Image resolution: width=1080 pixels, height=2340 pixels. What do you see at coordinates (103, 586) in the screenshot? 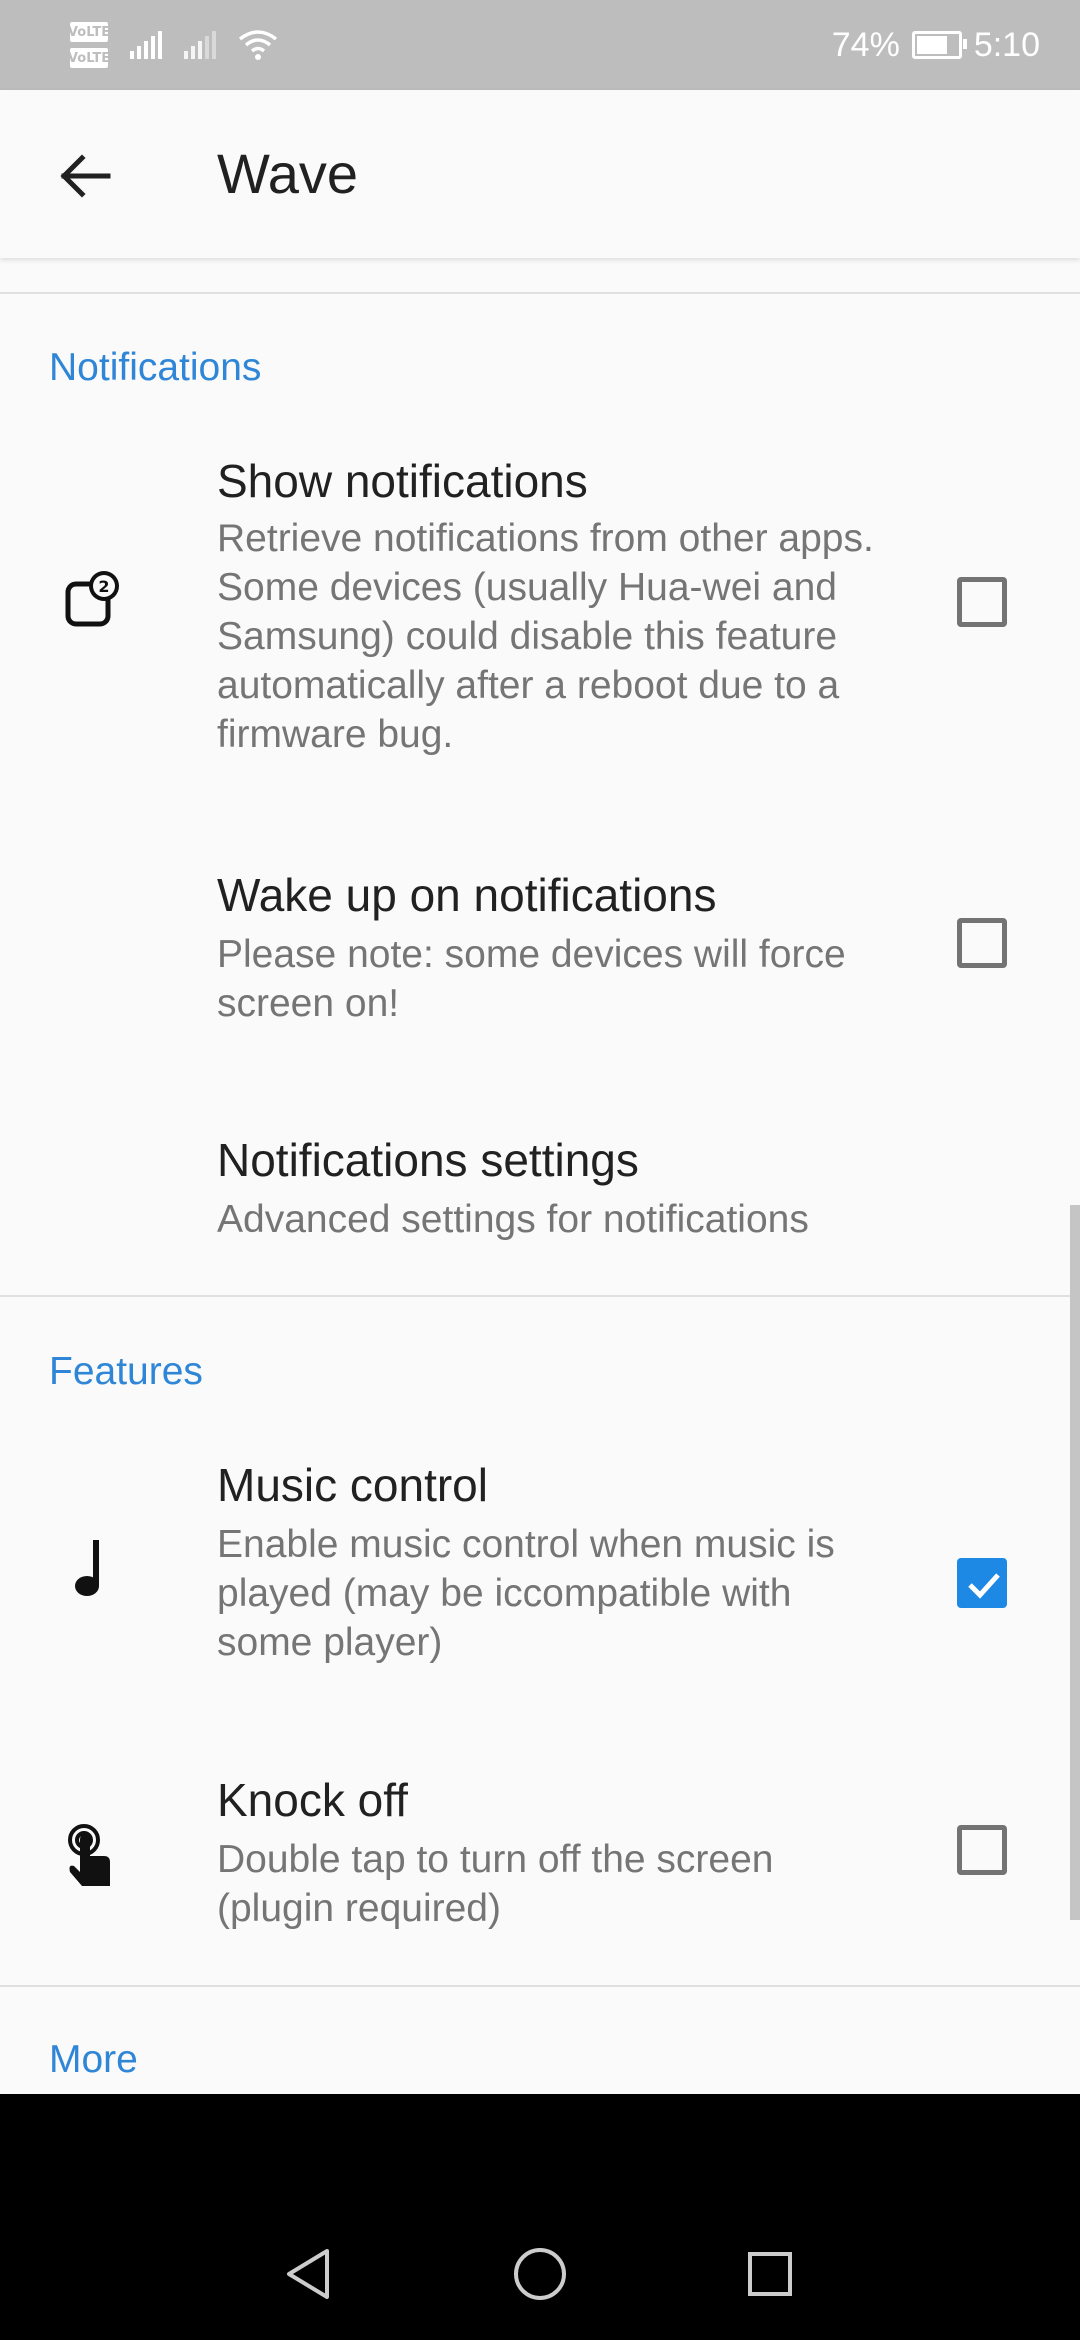
I see `svg-text: 2` at bounding box center [103, 586].